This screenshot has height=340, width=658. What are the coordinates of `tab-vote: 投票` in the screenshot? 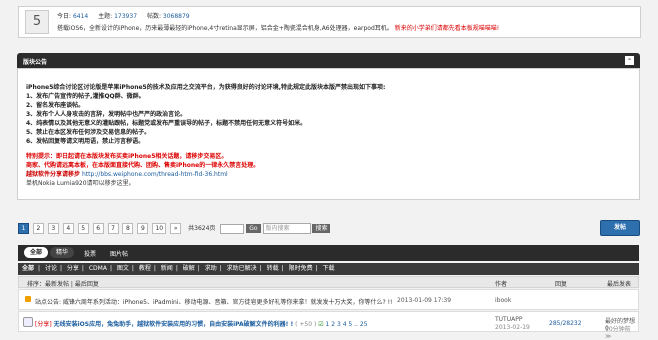 It's located at (90, 253).